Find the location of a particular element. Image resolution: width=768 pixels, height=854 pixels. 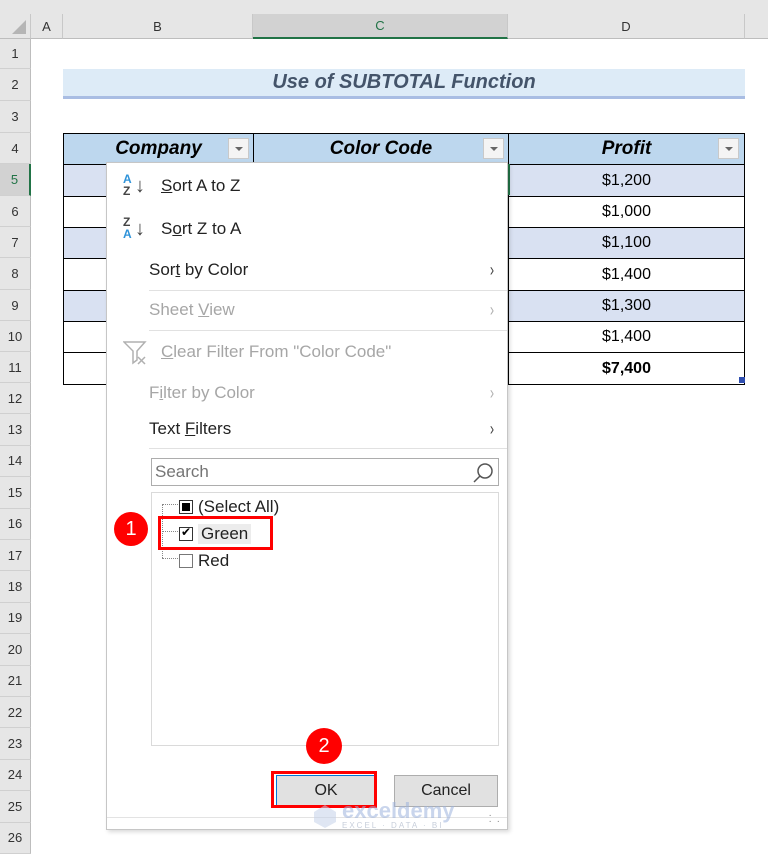

sort-a-to-z-icon: A Z ↓ is located at coordinates (134, 185).